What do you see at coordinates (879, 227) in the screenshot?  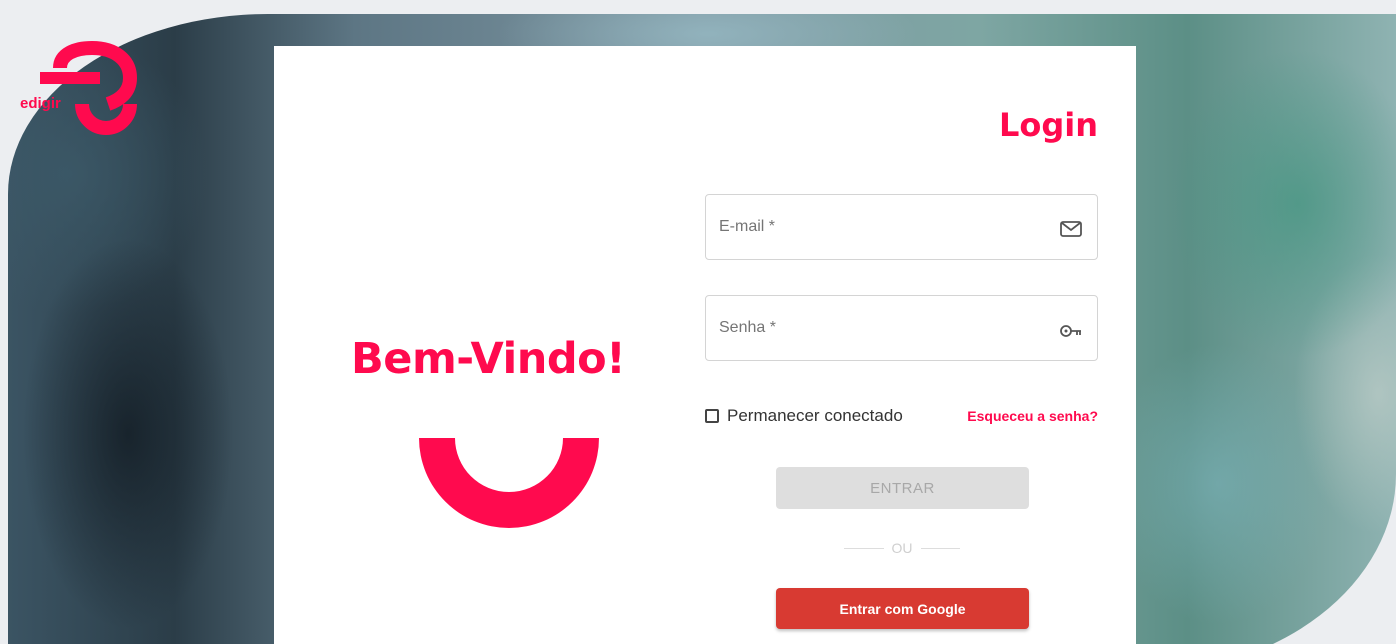 I see `email-input` at bounding box center [879, 227].